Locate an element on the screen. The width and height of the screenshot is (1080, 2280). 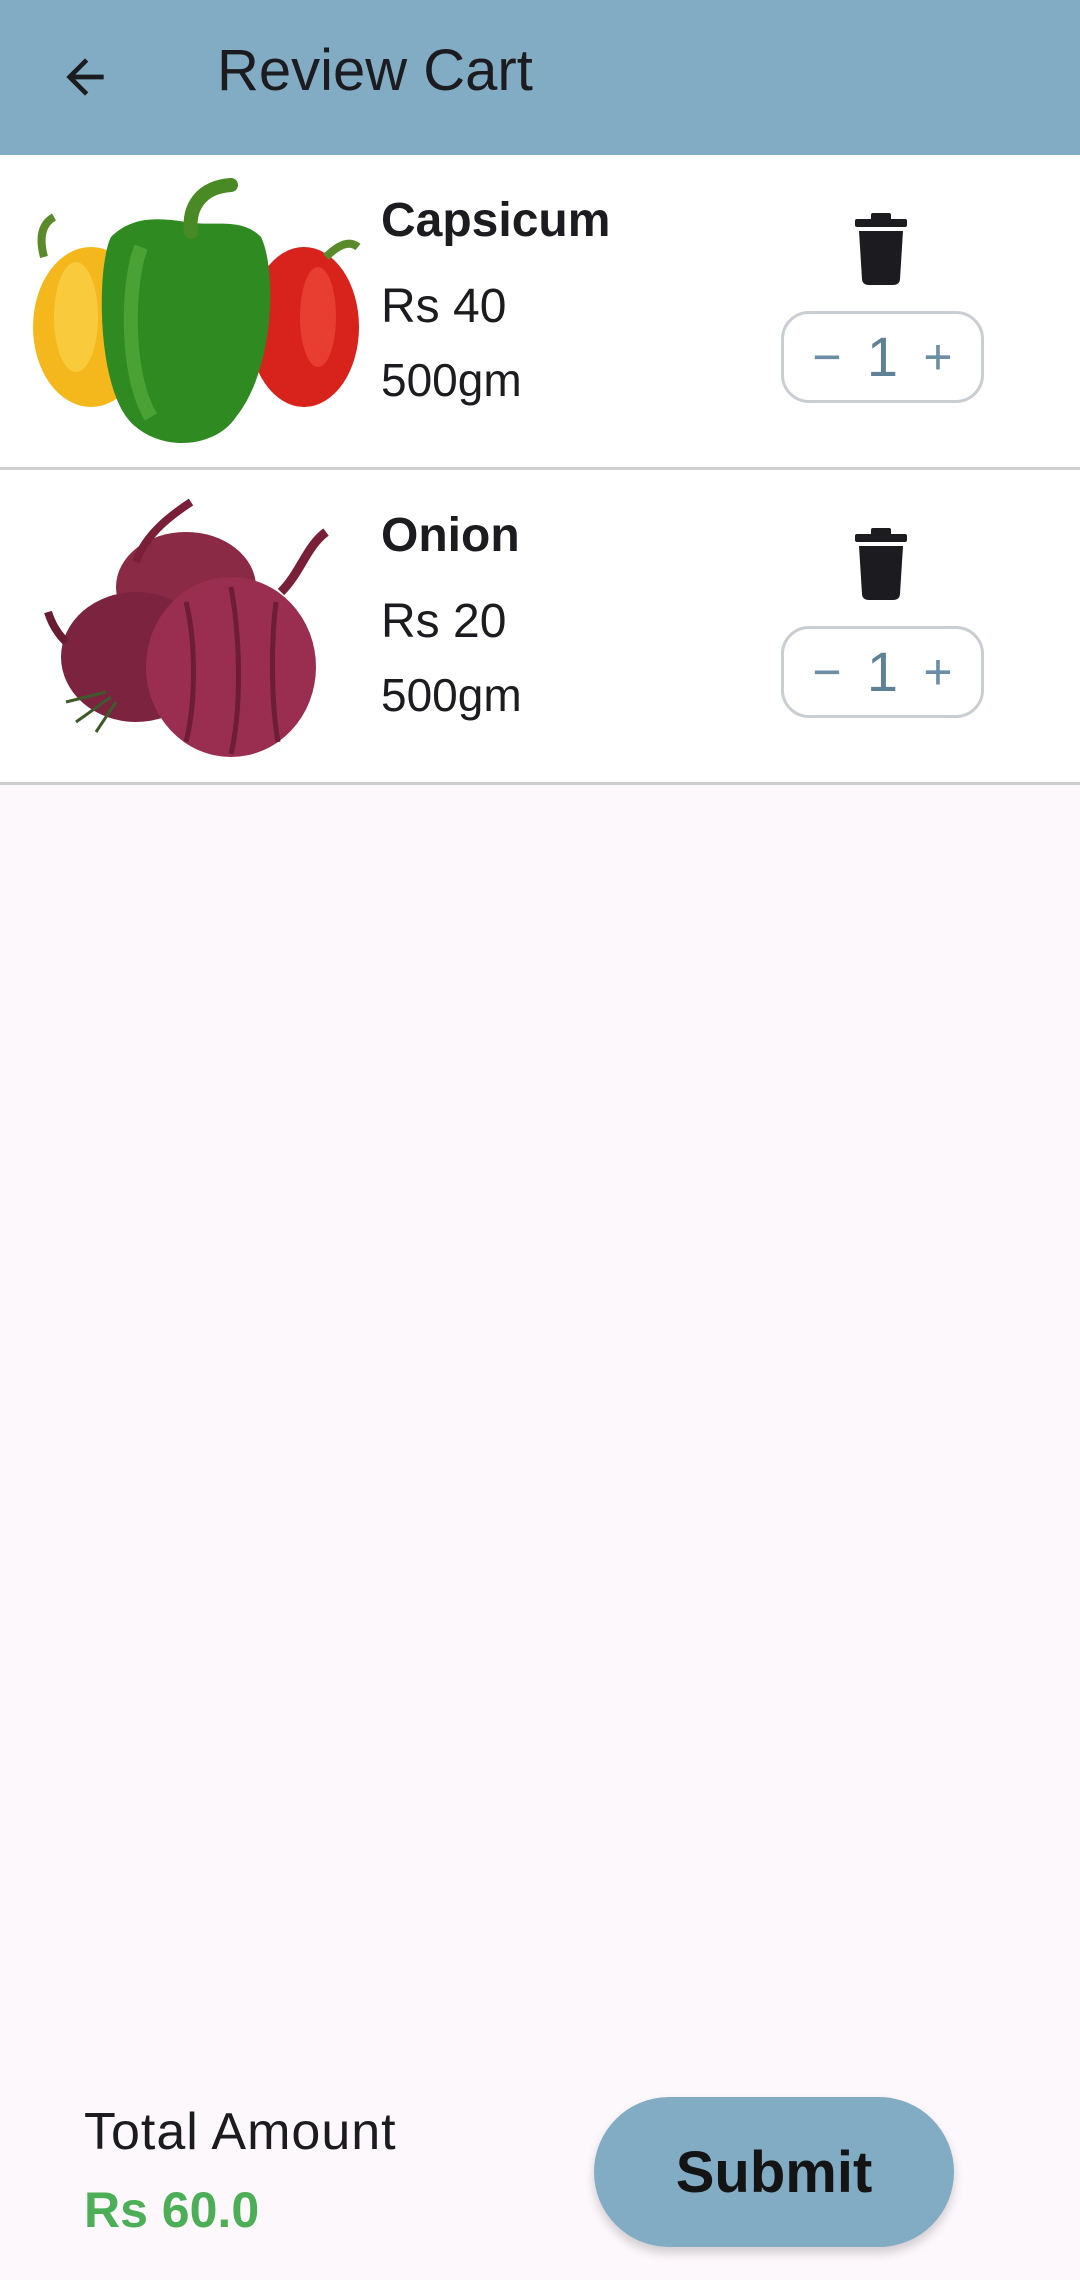
item-name: Capsicum is located at coordinates (496, 220).